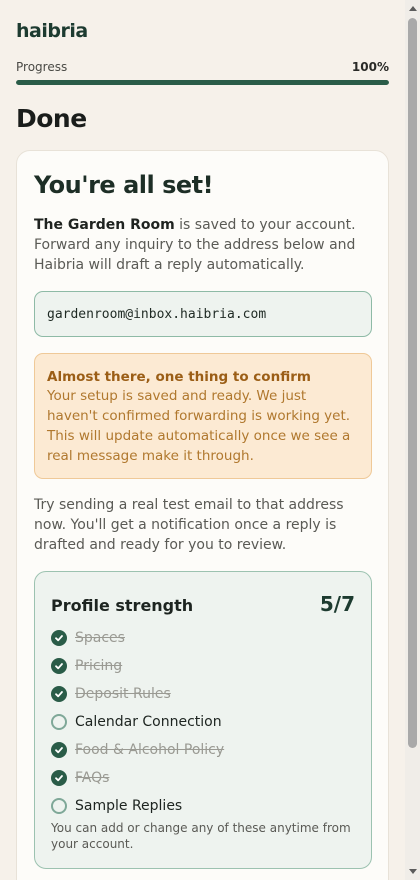 The height and width of the screenshot is (880, 420). What do you see at coordinates (104, 225) in the screenshot?
I see `venue-name: The Garden Room` at bounding box center [104, 225].